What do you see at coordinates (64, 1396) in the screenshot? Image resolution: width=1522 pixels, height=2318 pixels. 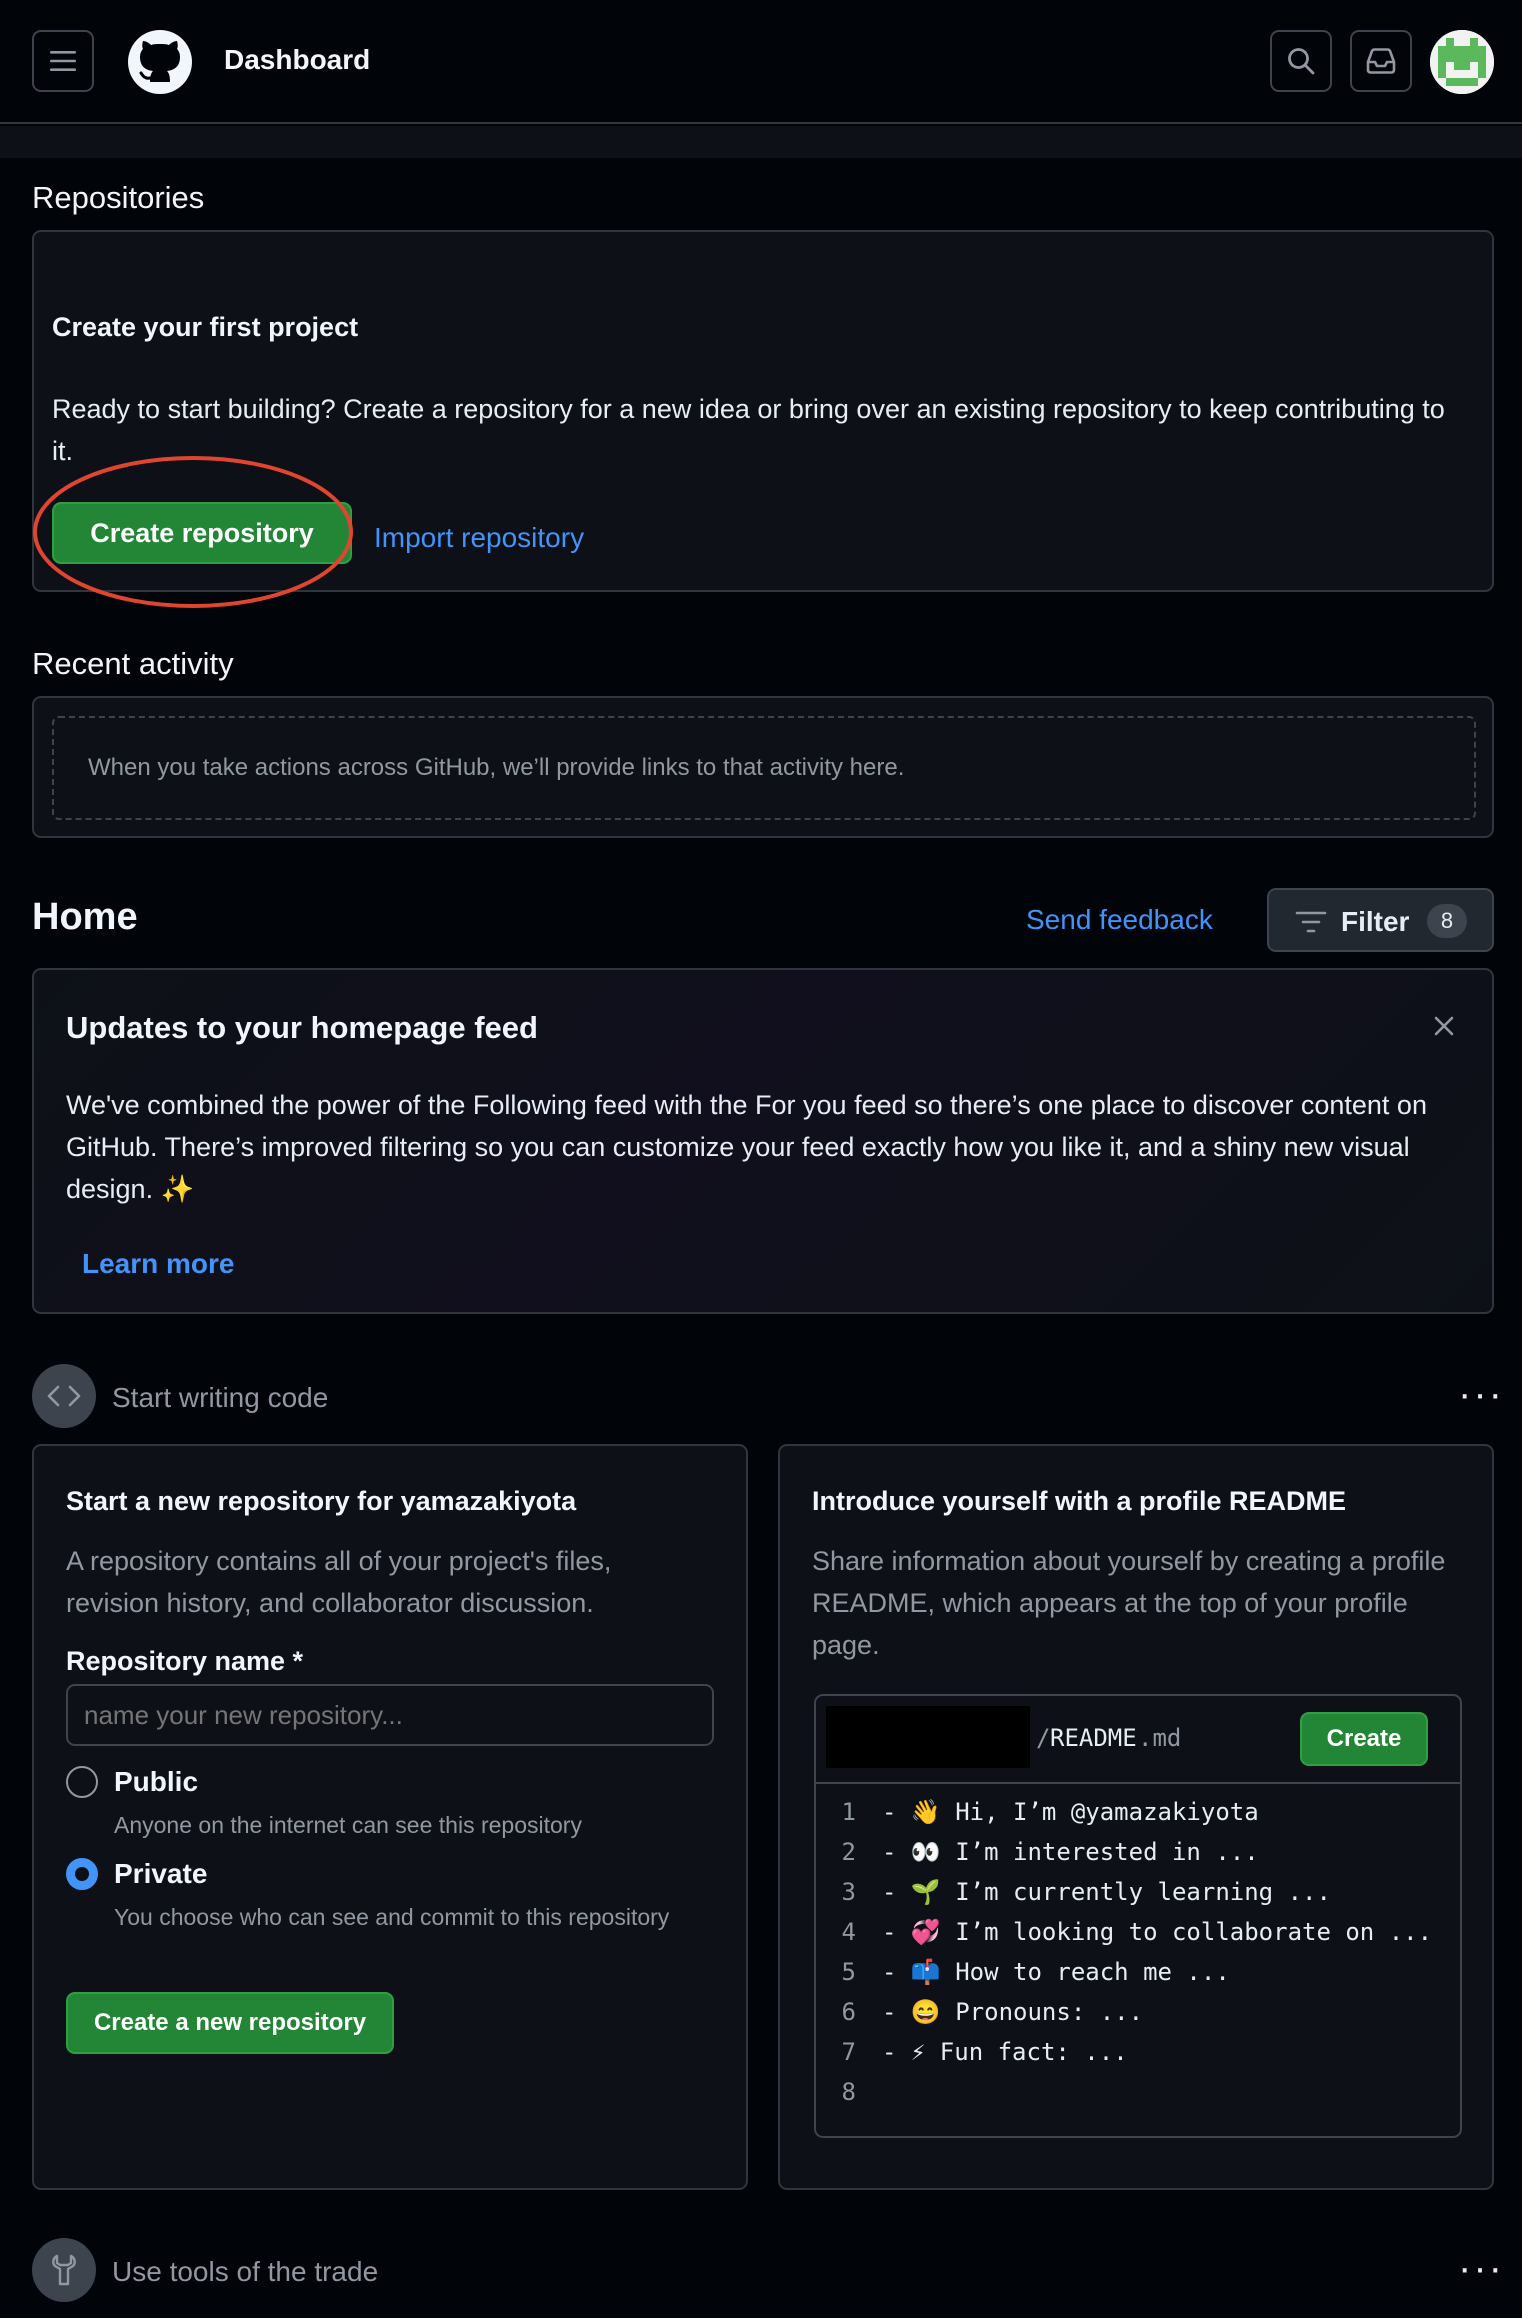 I see `code-icon` at bounding box center [64, 1396].